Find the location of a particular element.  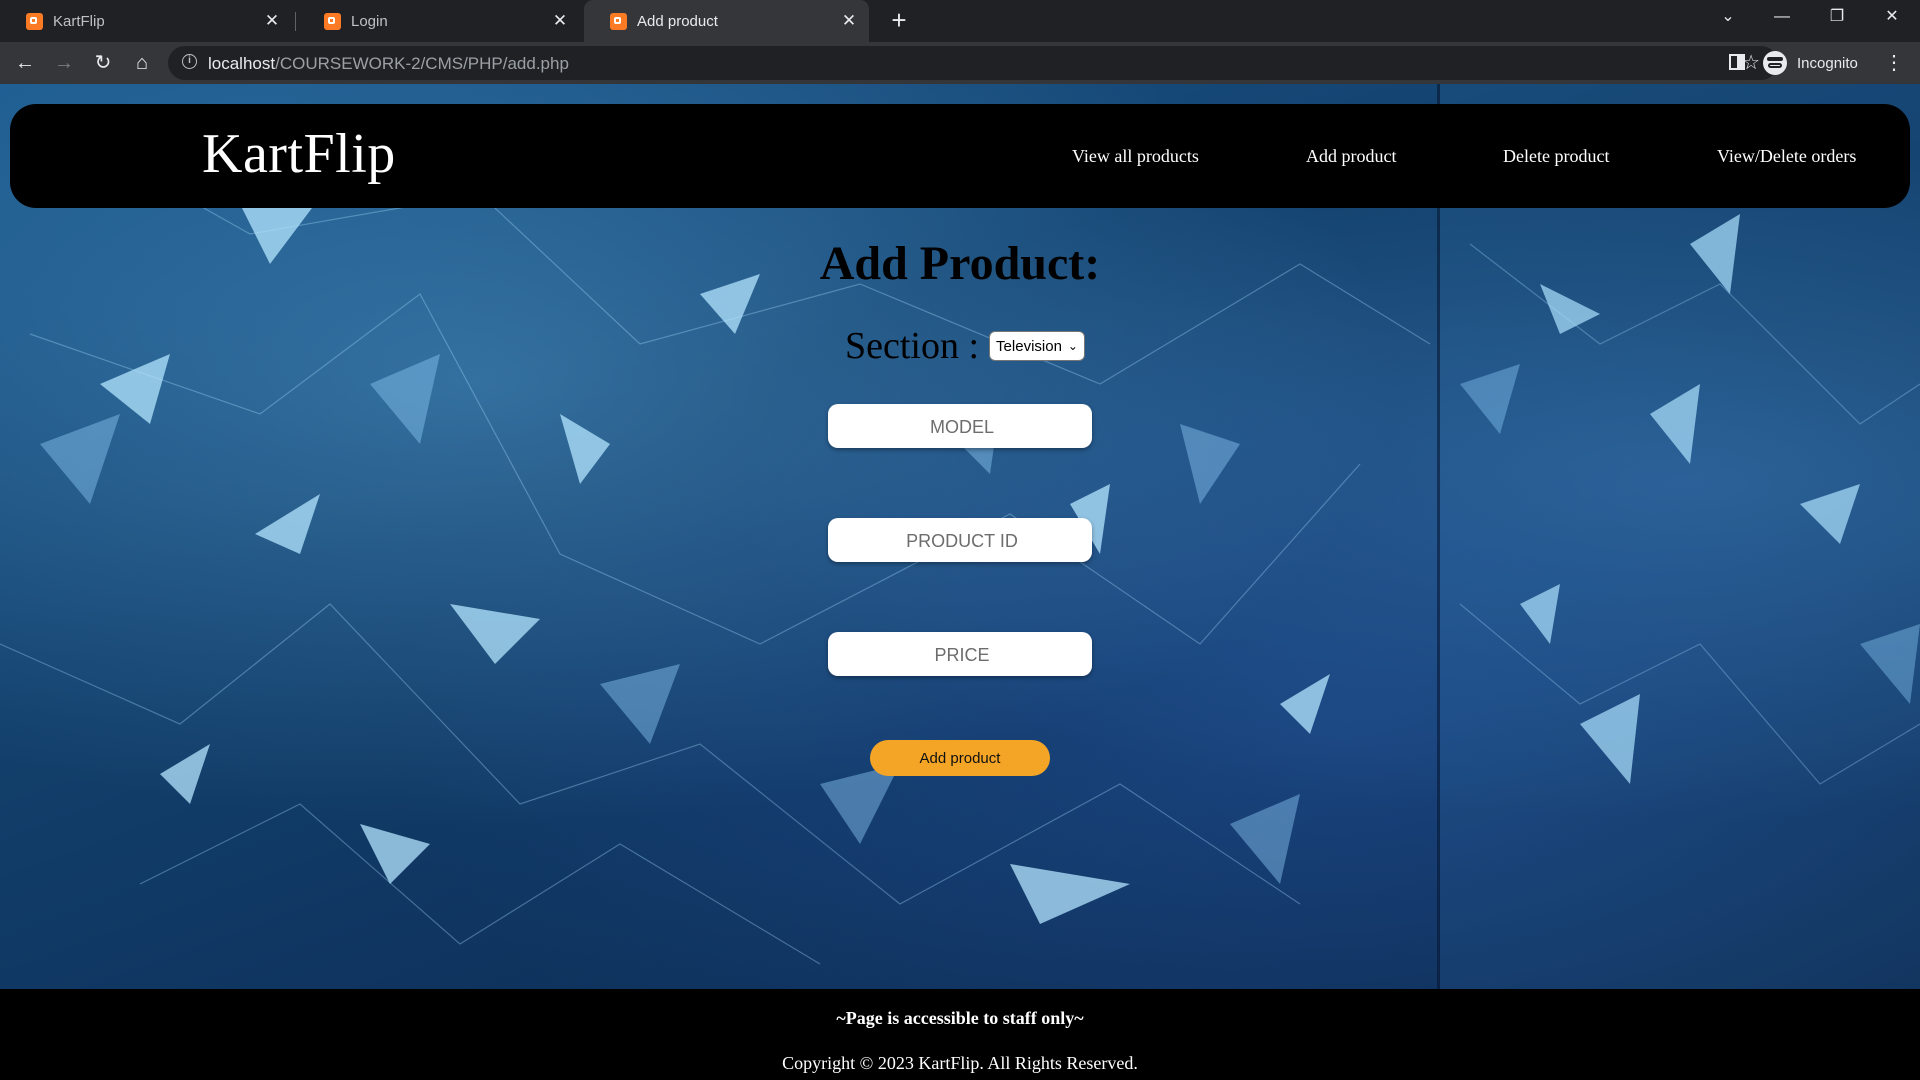

section-select: Television ⌄ is located at coordinates (1037, 346).